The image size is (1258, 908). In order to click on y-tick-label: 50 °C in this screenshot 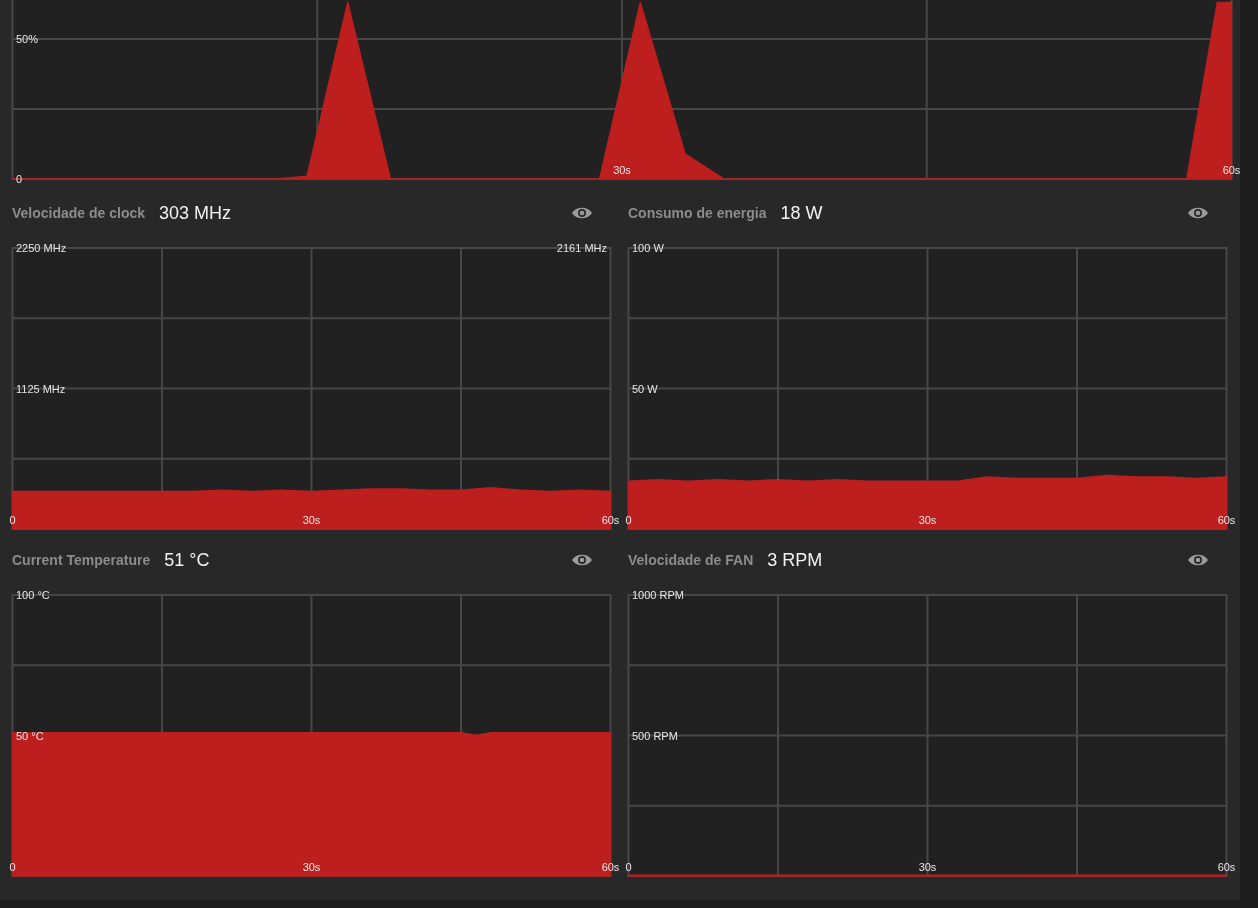, I will do `click(30, 735)`.